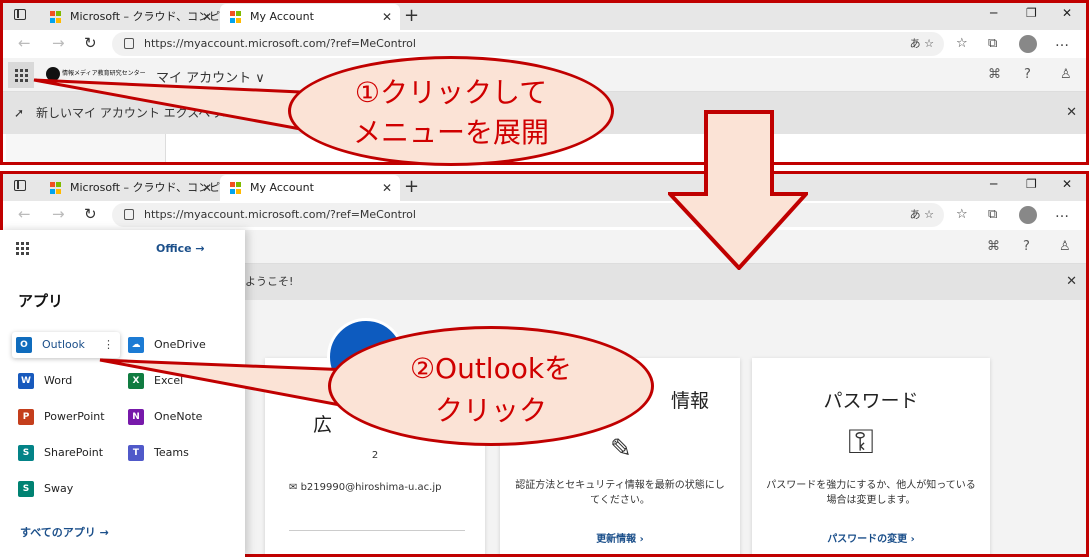 This screenshot has height=557, width=1089. I want to click on callout-bubble-1: ①クリックして メニューを展開, so click(451, 111).